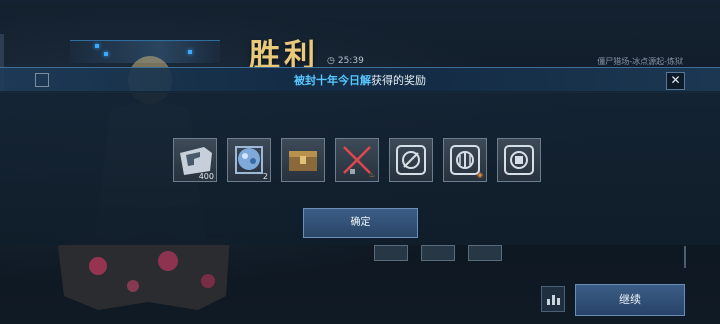 The height and width of the screenshot is (324, 720). I want to click on match-timer: ◷ 25:39, so click(345, 61).